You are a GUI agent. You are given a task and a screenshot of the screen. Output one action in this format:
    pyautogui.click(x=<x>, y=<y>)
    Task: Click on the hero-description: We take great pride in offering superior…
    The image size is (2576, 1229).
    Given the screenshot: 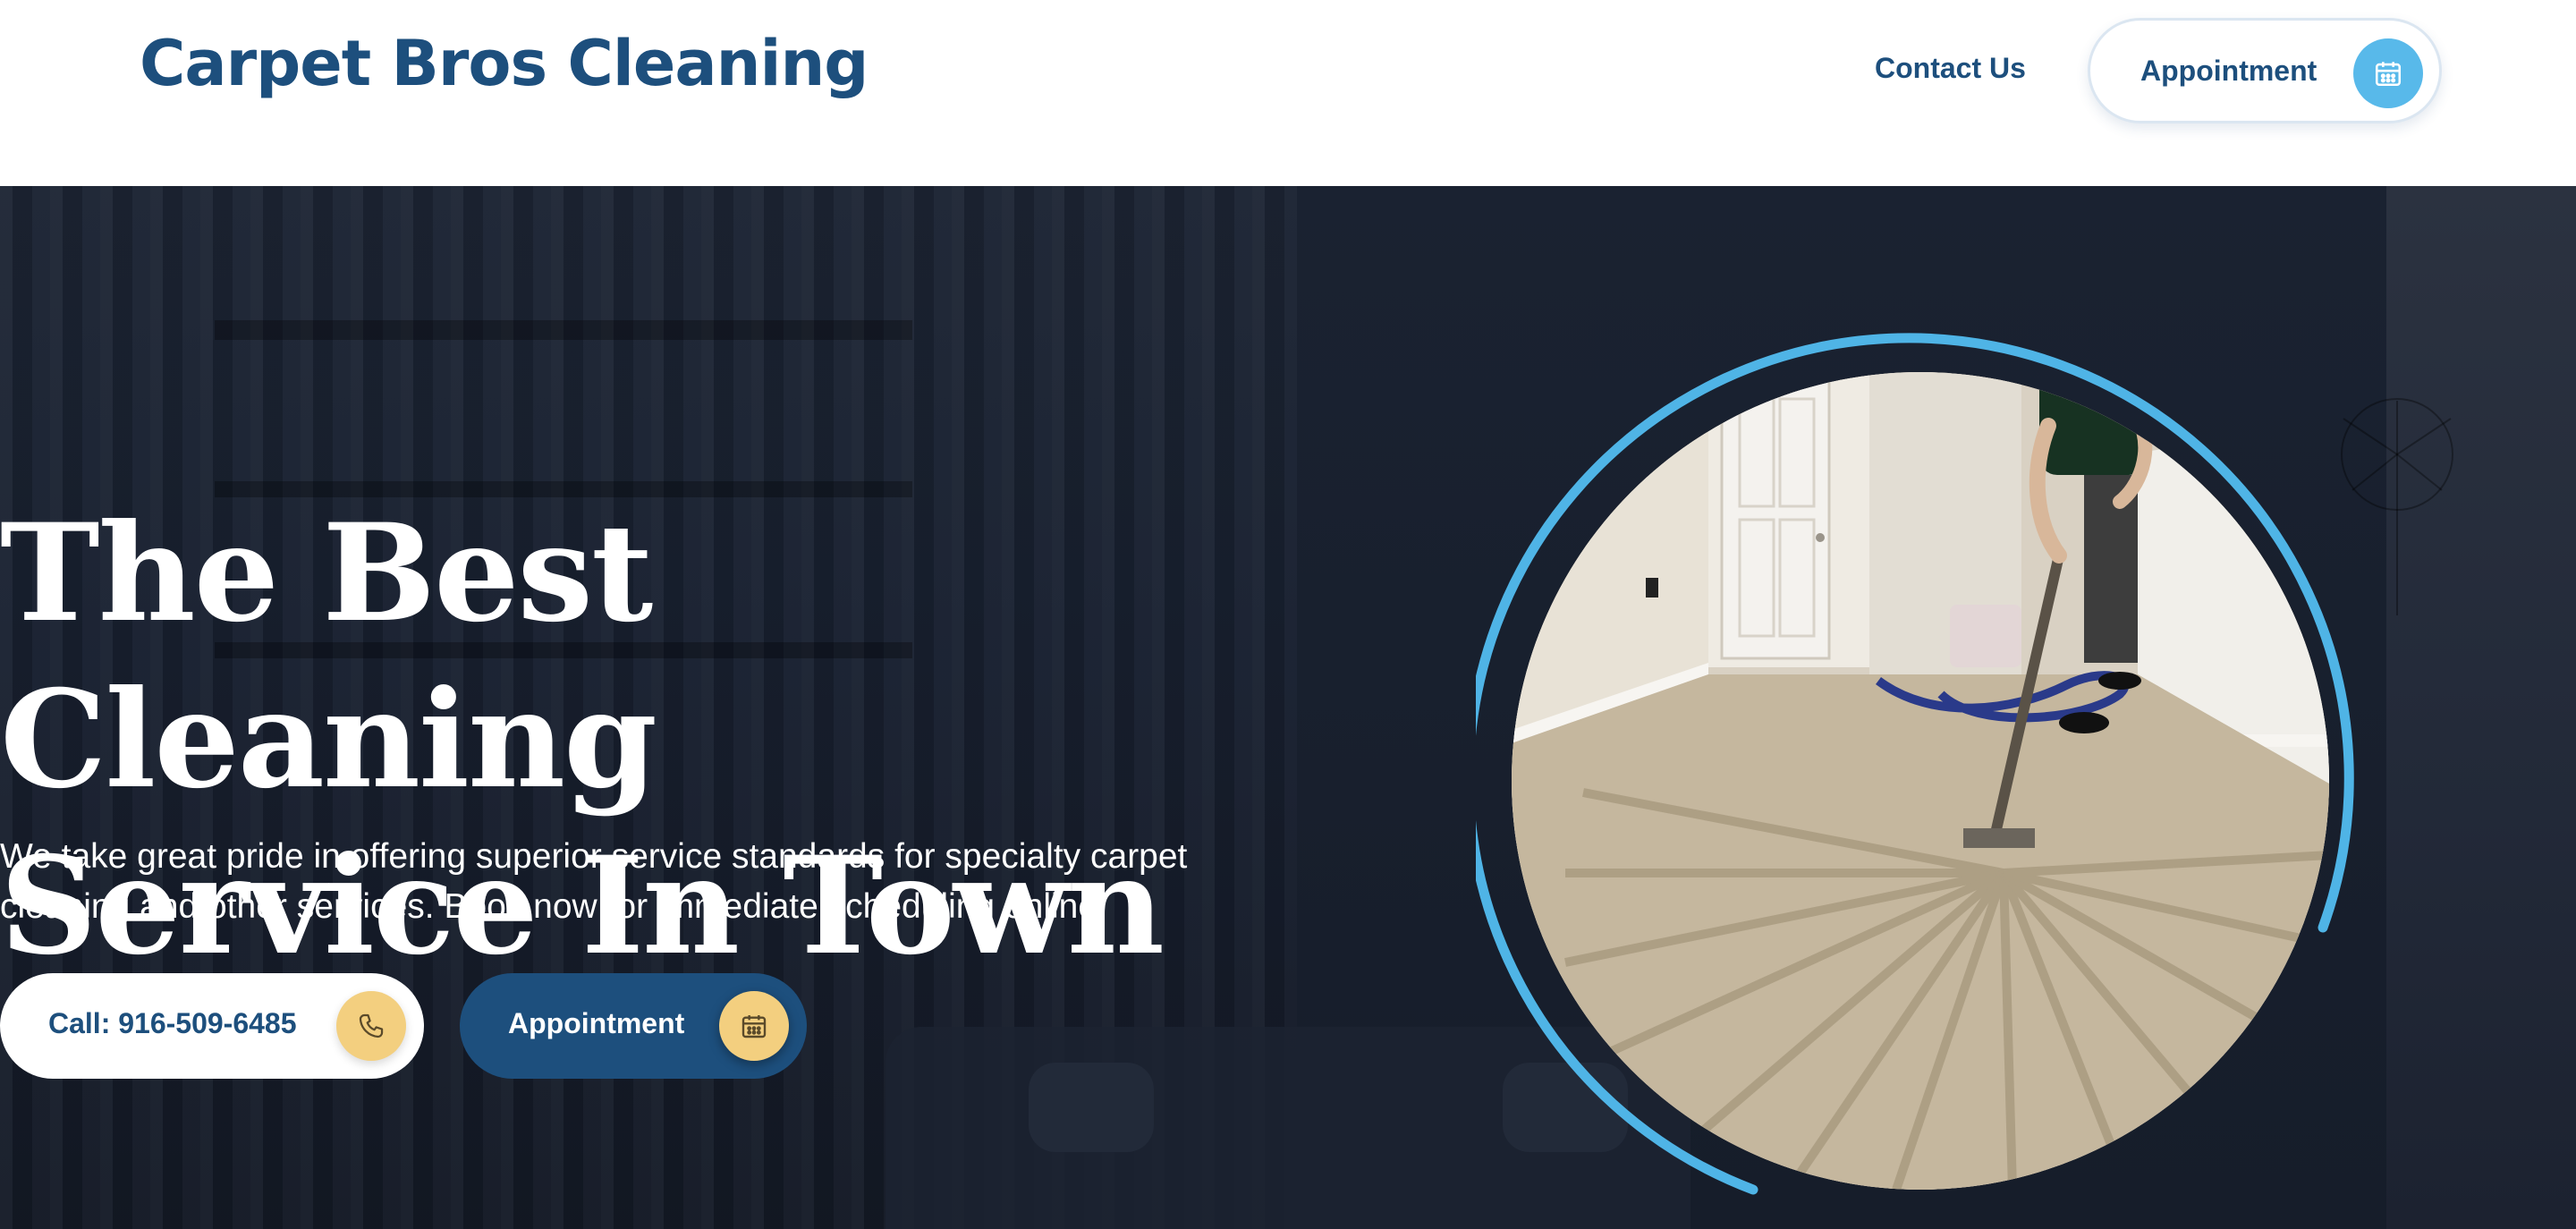 What is the action you would take?
    pyautogui.click(x=594, y=881)
    